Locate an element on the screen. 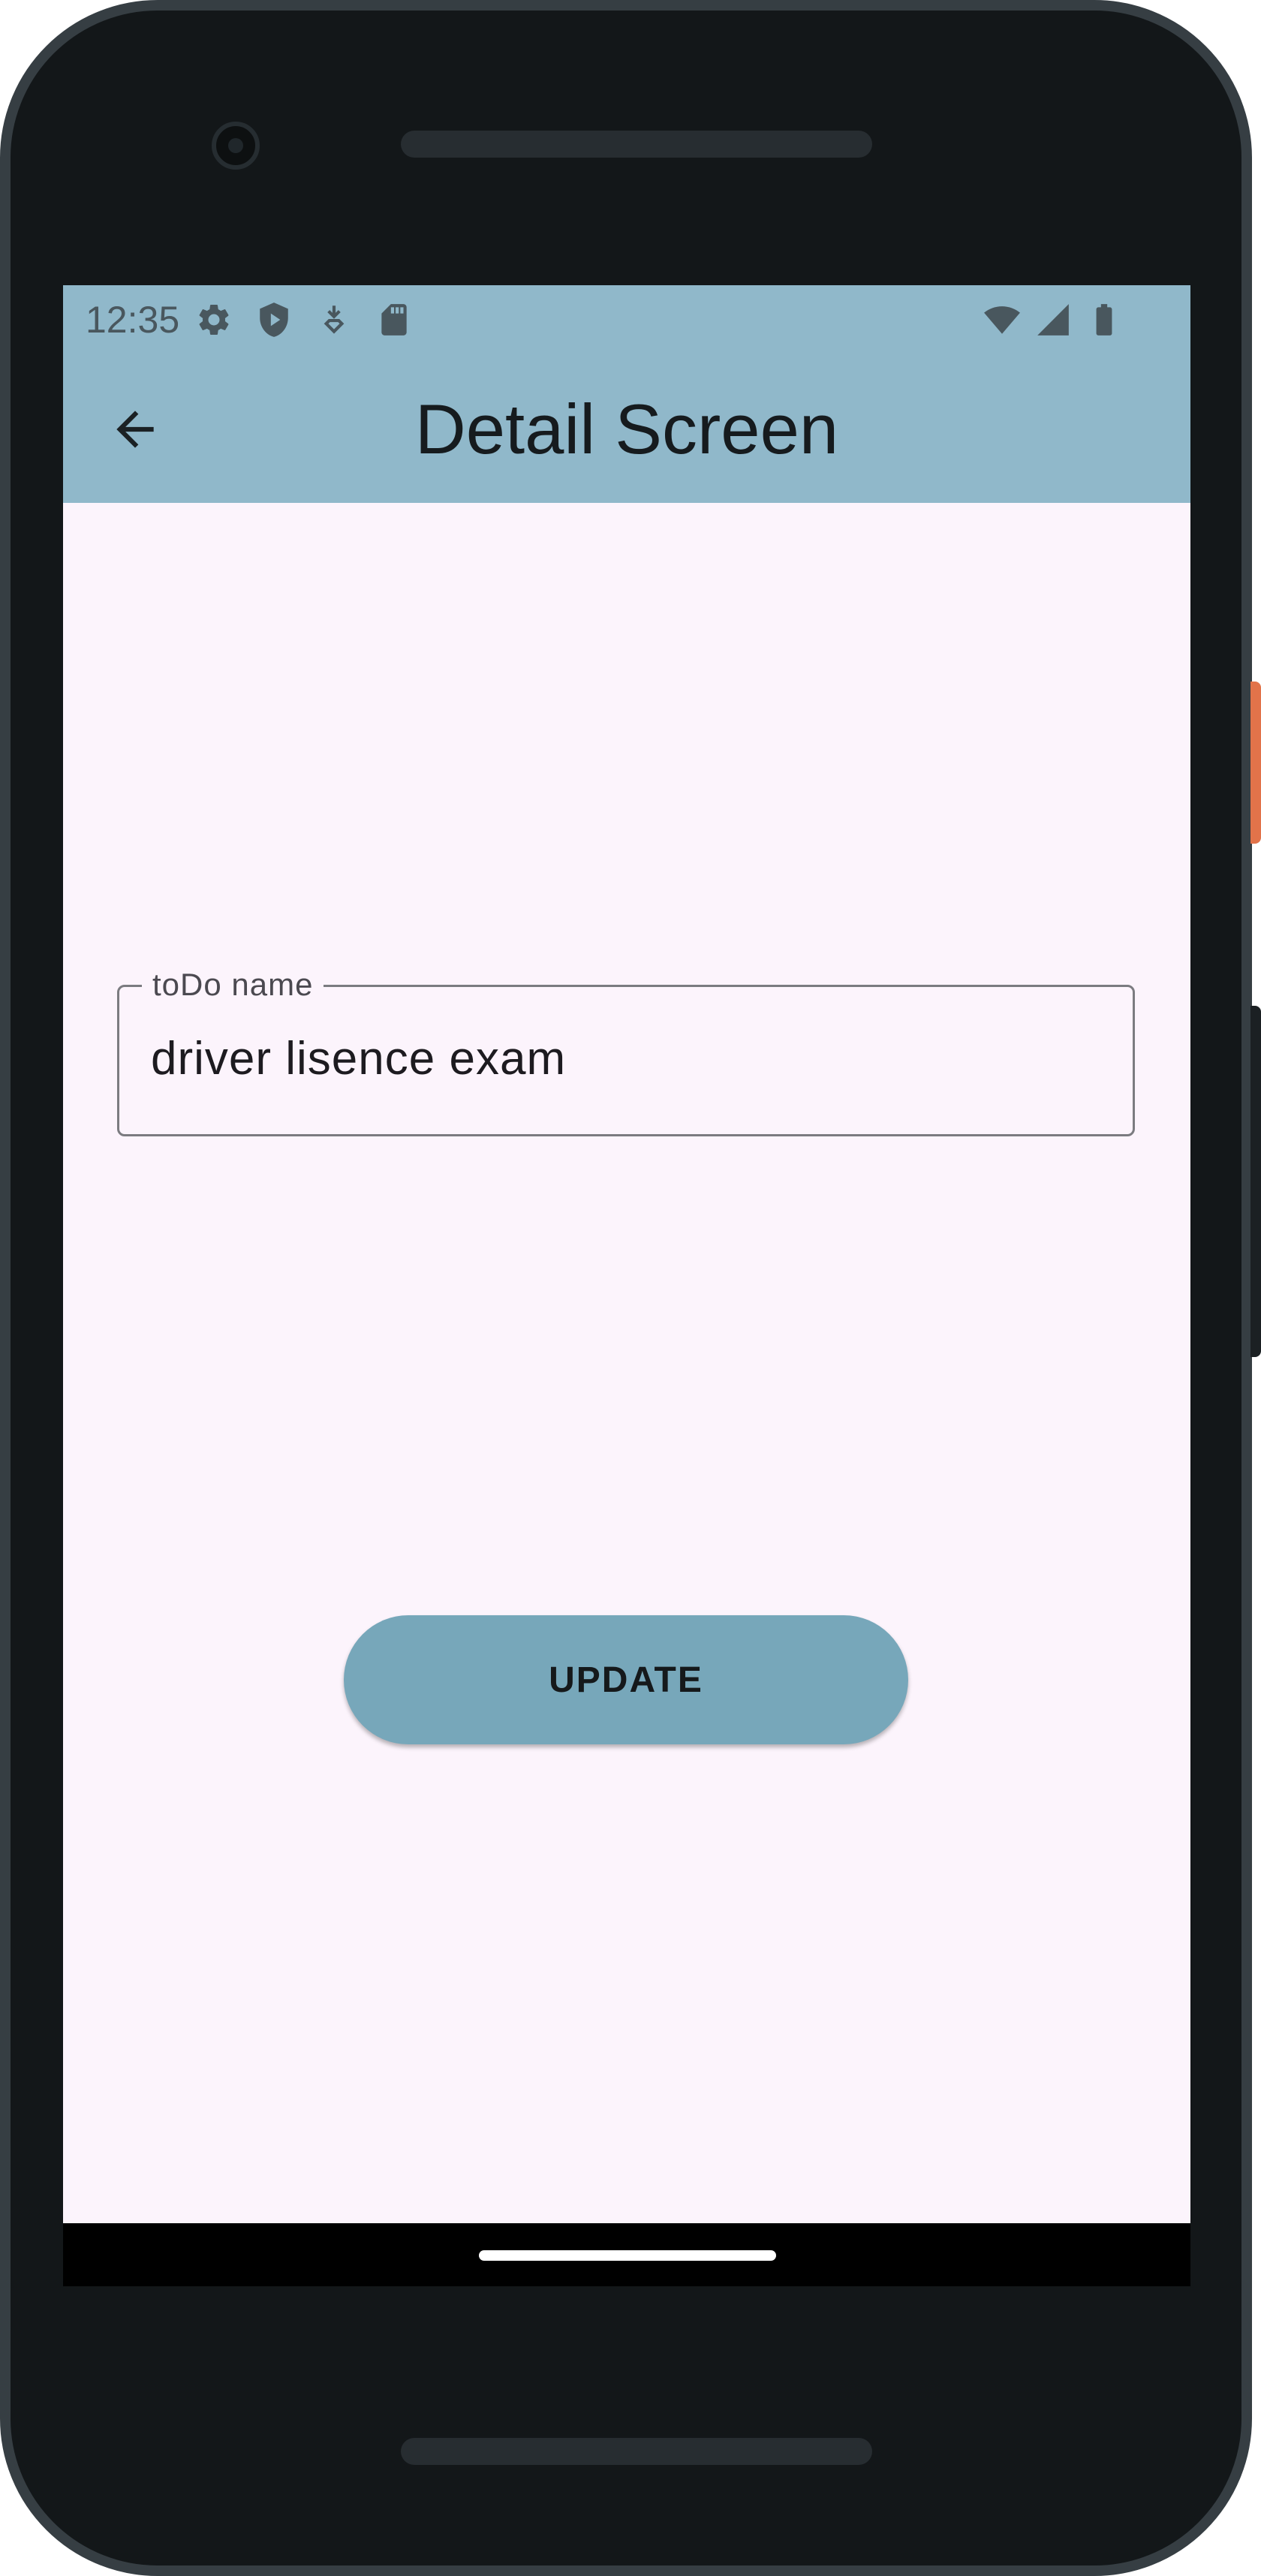  update-button-label: UPDATE is located at coordinates (626, 1680).